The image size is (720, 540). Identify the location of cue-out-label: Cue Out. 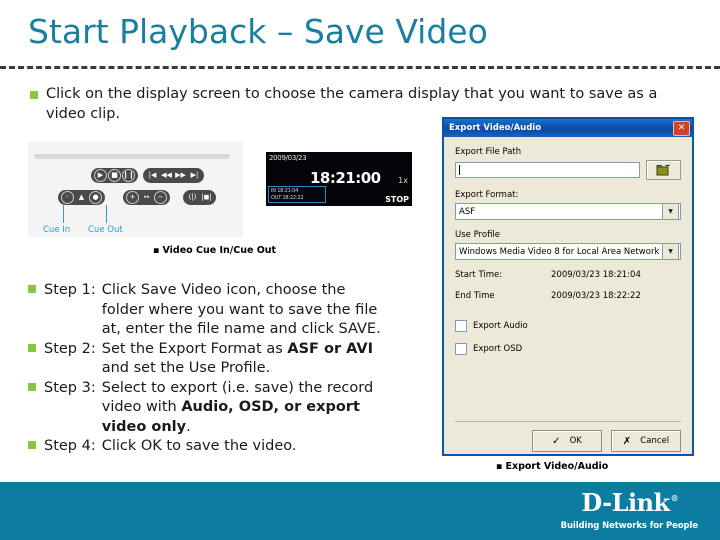
(105, 230).